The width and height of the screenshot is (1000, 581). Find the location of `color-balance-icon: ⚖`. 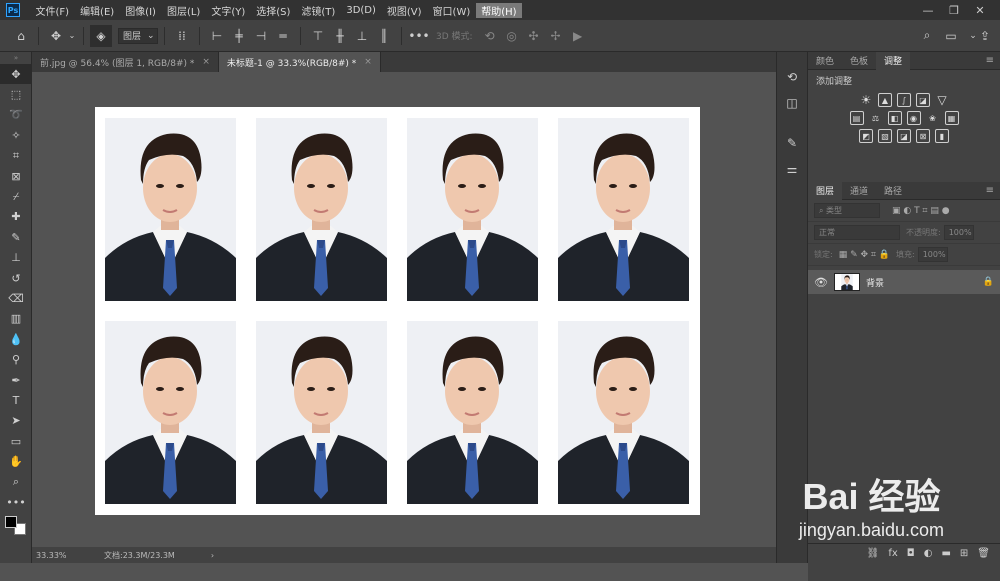

color-balance-icon: ⚖ is located at coordinates (876, 118).